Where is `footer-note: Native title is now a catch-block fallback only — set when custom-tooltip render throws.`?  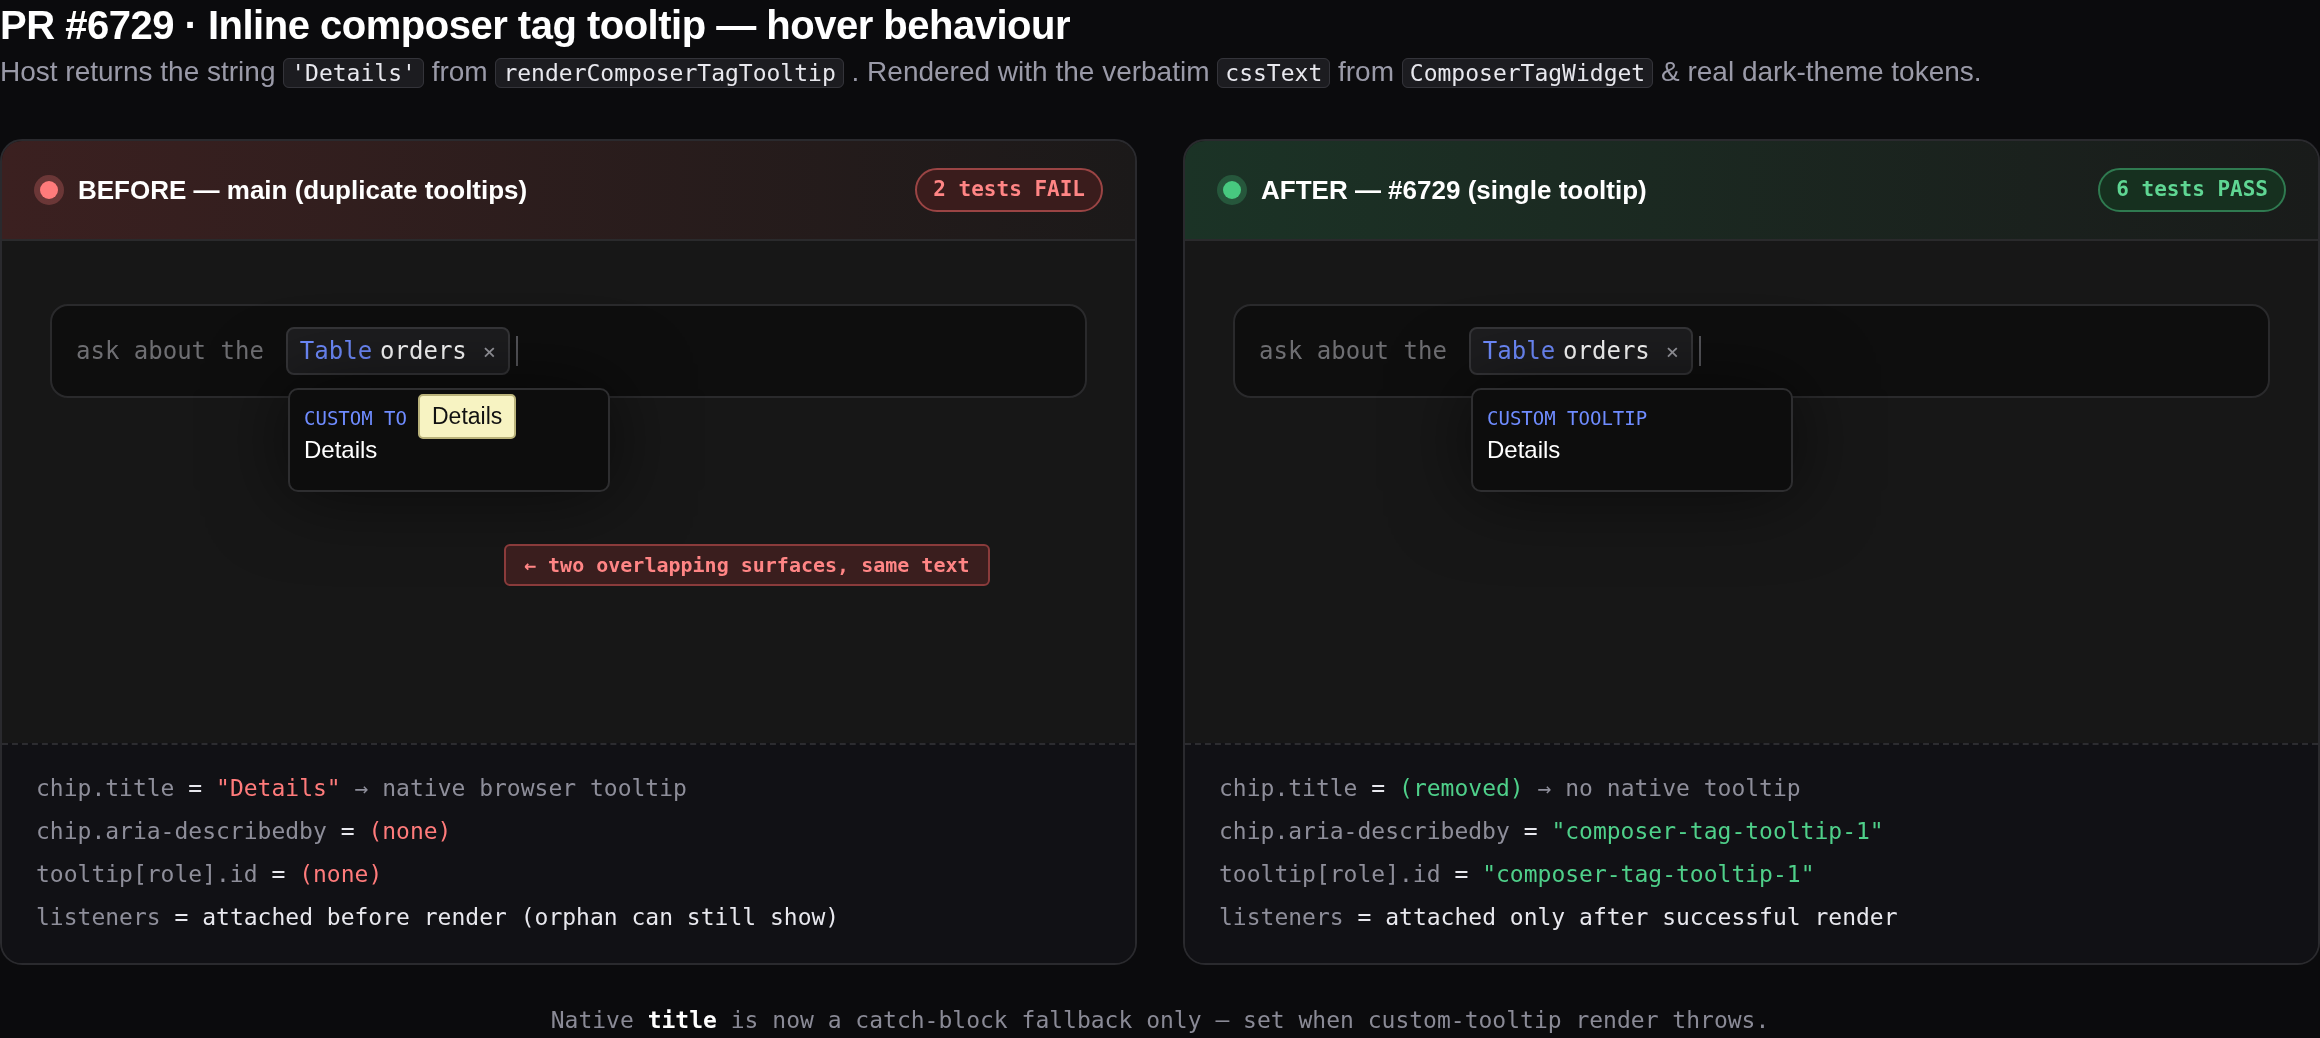 footer-note: Native title is now a catch-block fallback only — set when custom-tooltip render throws. is located at coordinates (1160, 1020).